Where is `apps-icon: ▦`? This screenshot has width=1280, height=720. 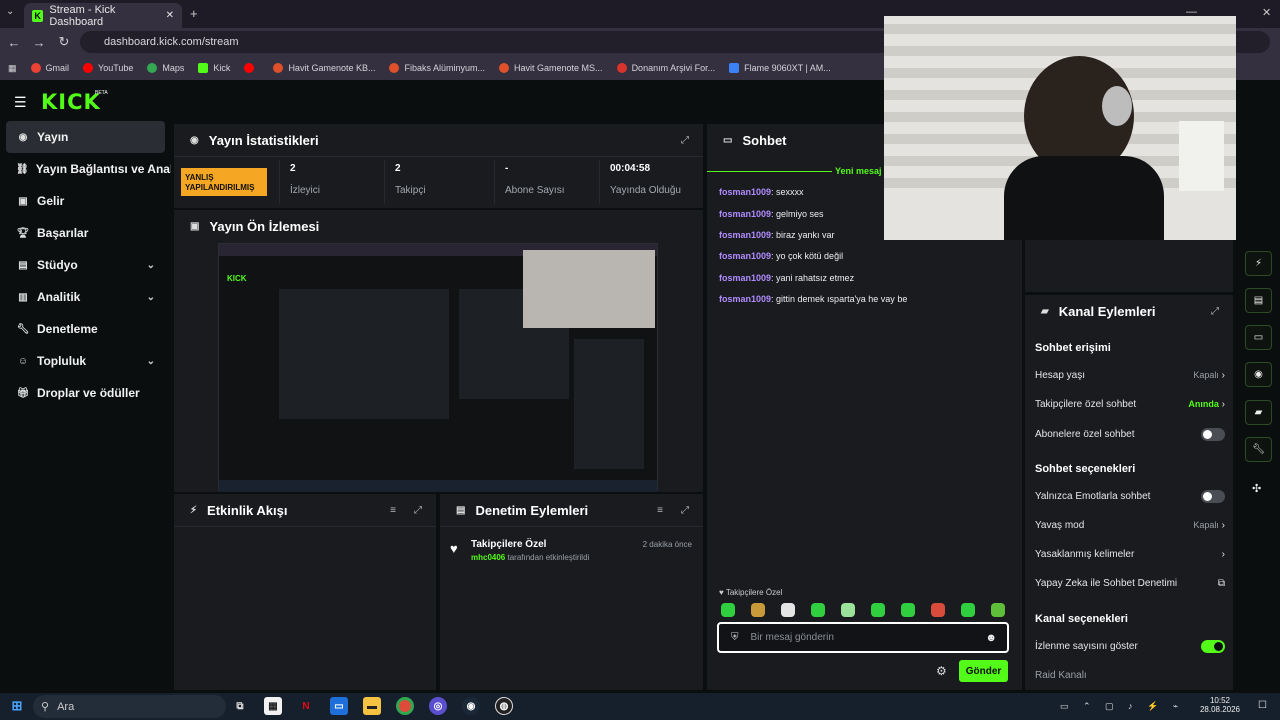
apps-icon: ▦ is located at coordinates (12, 68).